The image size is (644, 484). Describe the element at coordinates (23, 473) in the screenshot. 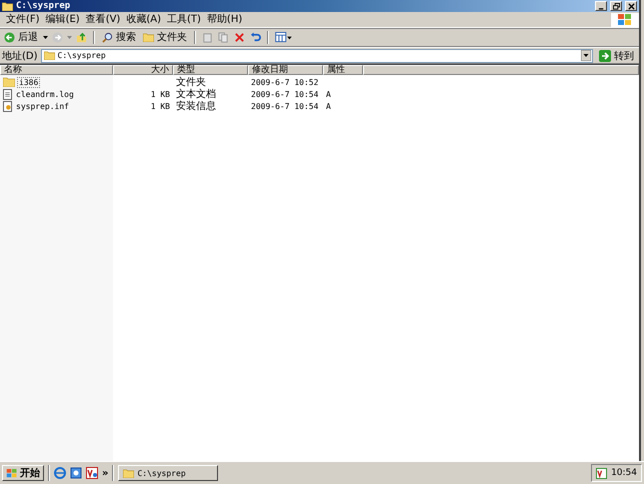

I see `start-button: 开始` at that location.